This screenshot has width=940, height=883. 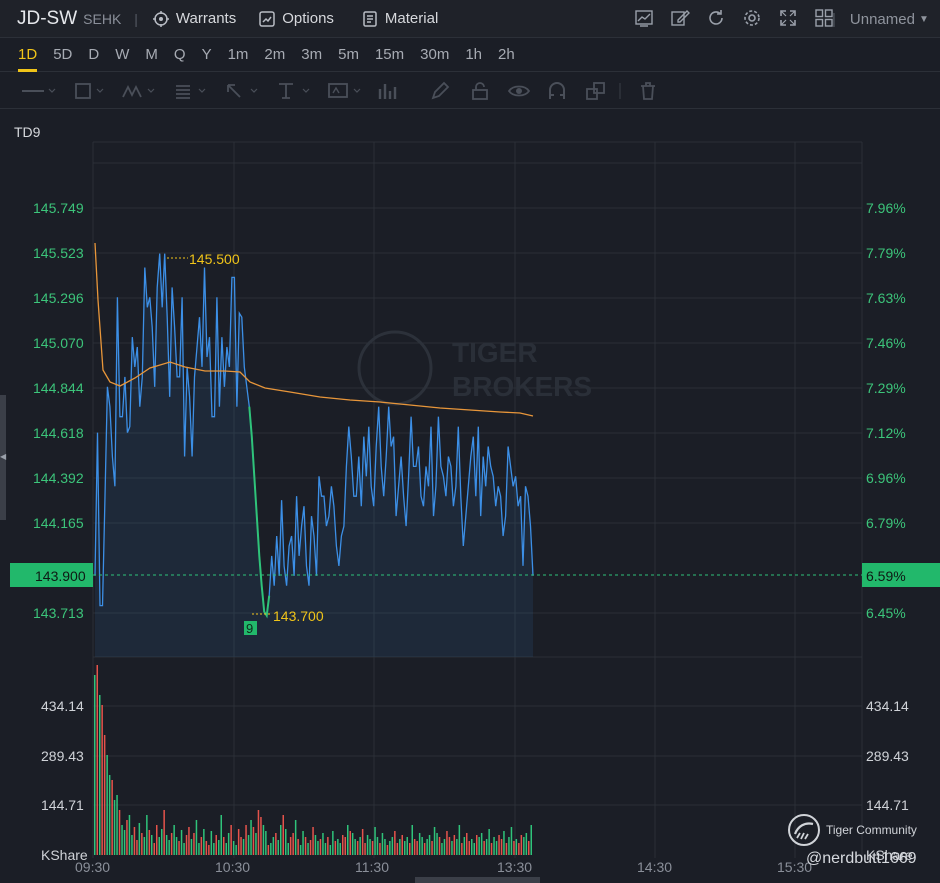 I want to click on trash-icon, so click(x=648, y=91).